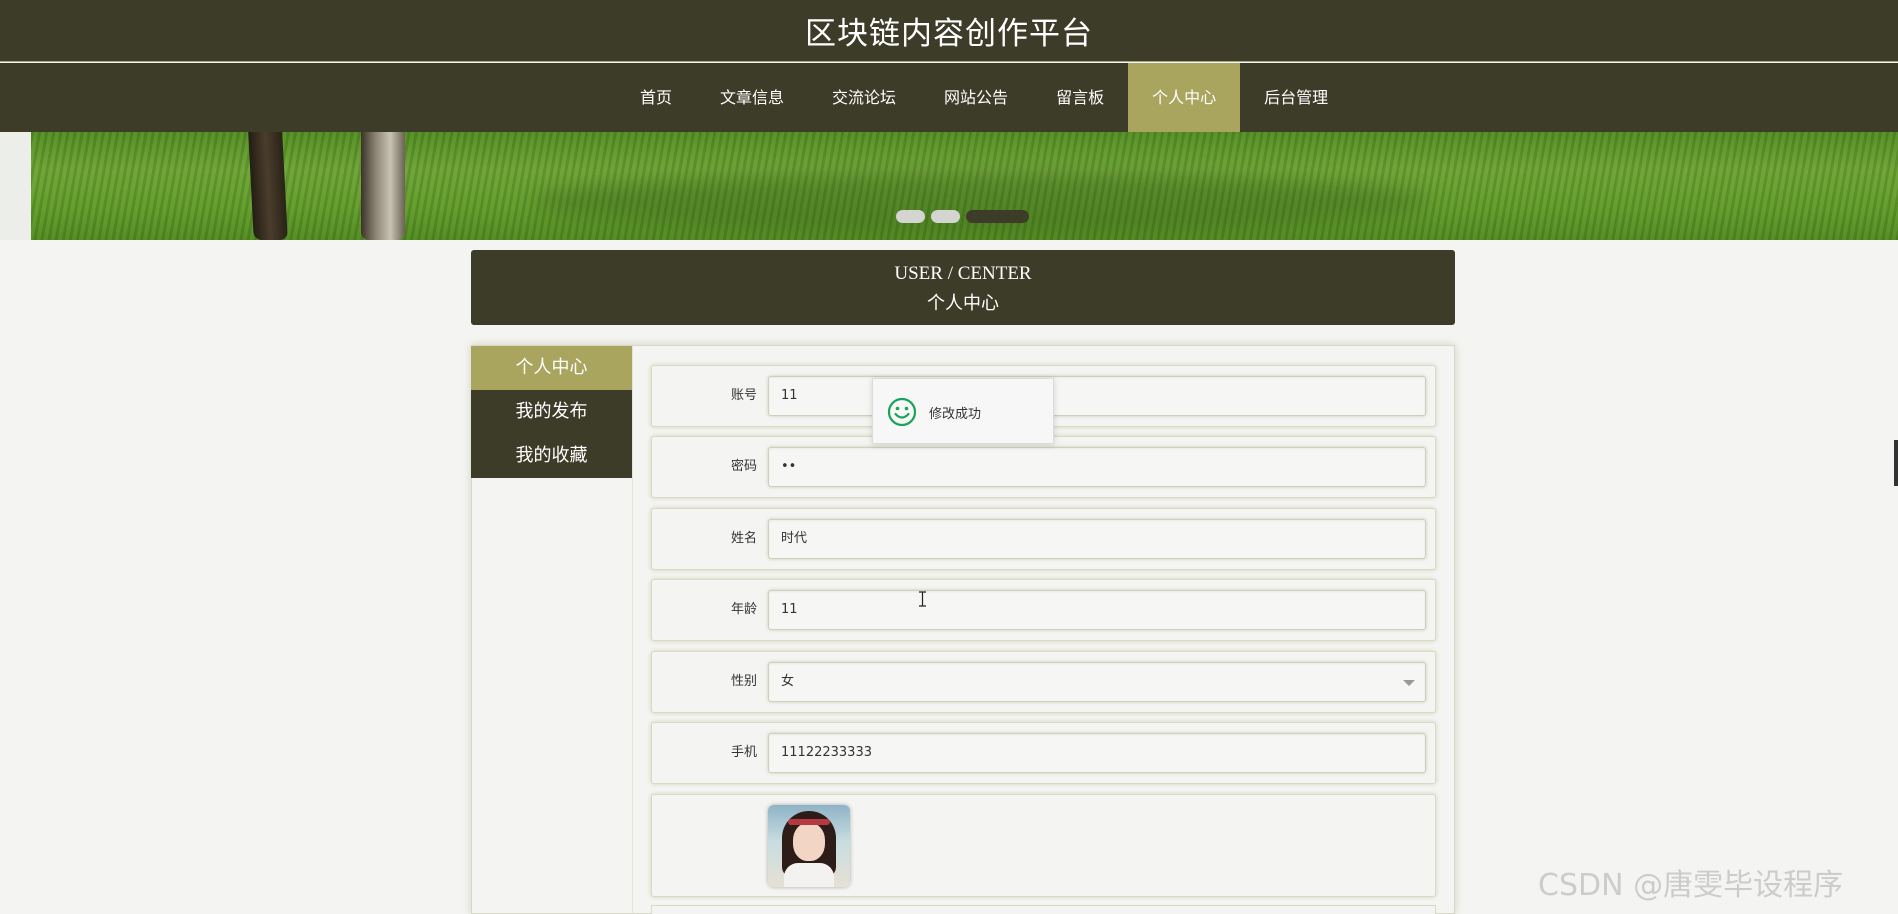 The height and width of the screenshot is (914, 1898). I want to click on form-row-phone: 手机 11122233333, so click(1043, 753).